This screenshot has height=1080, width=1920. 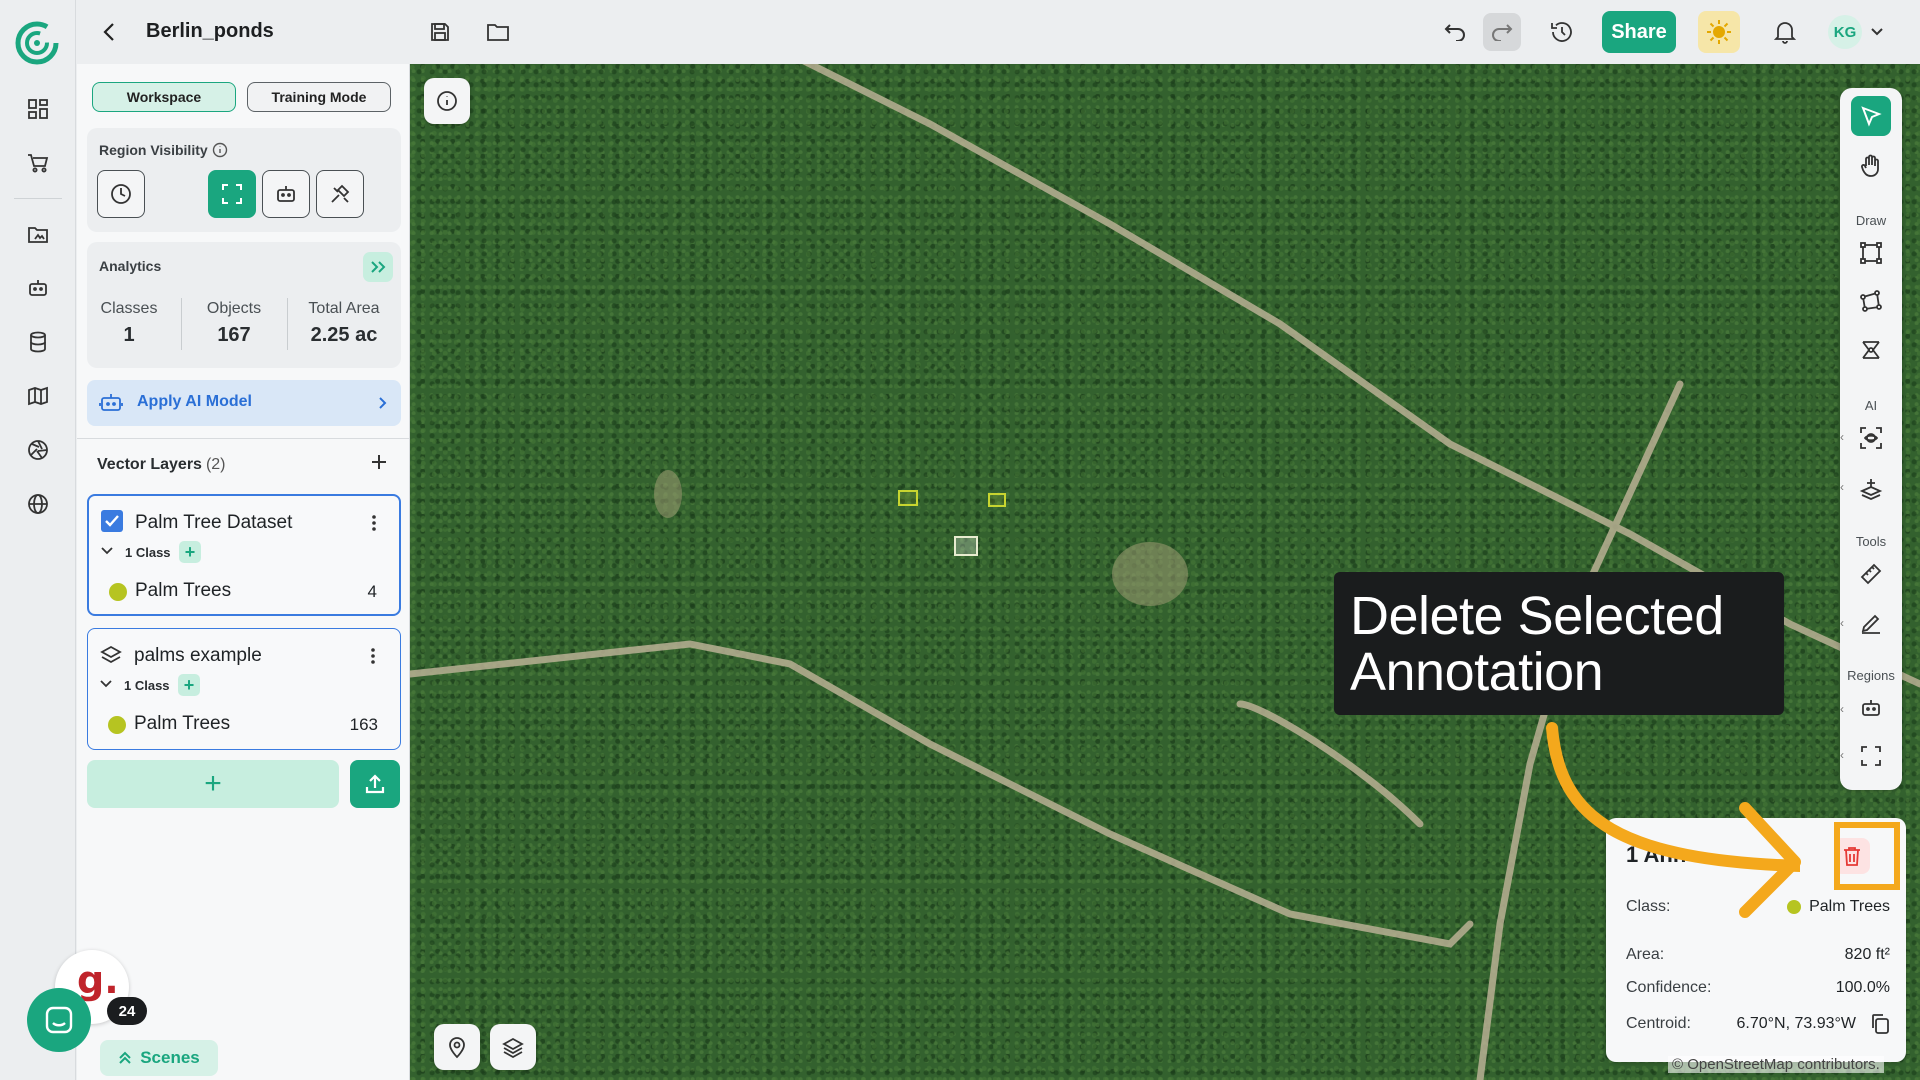 What do you see at coordinates (1455, 32) in the screenshot?
I see `undo-icon` at bounding box center [1455, 32].